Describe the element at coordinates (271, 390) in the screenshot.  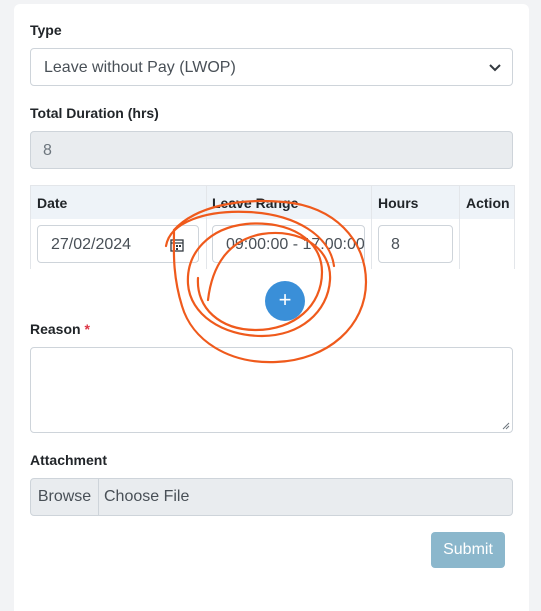
I see `reason-textarea` at that location.